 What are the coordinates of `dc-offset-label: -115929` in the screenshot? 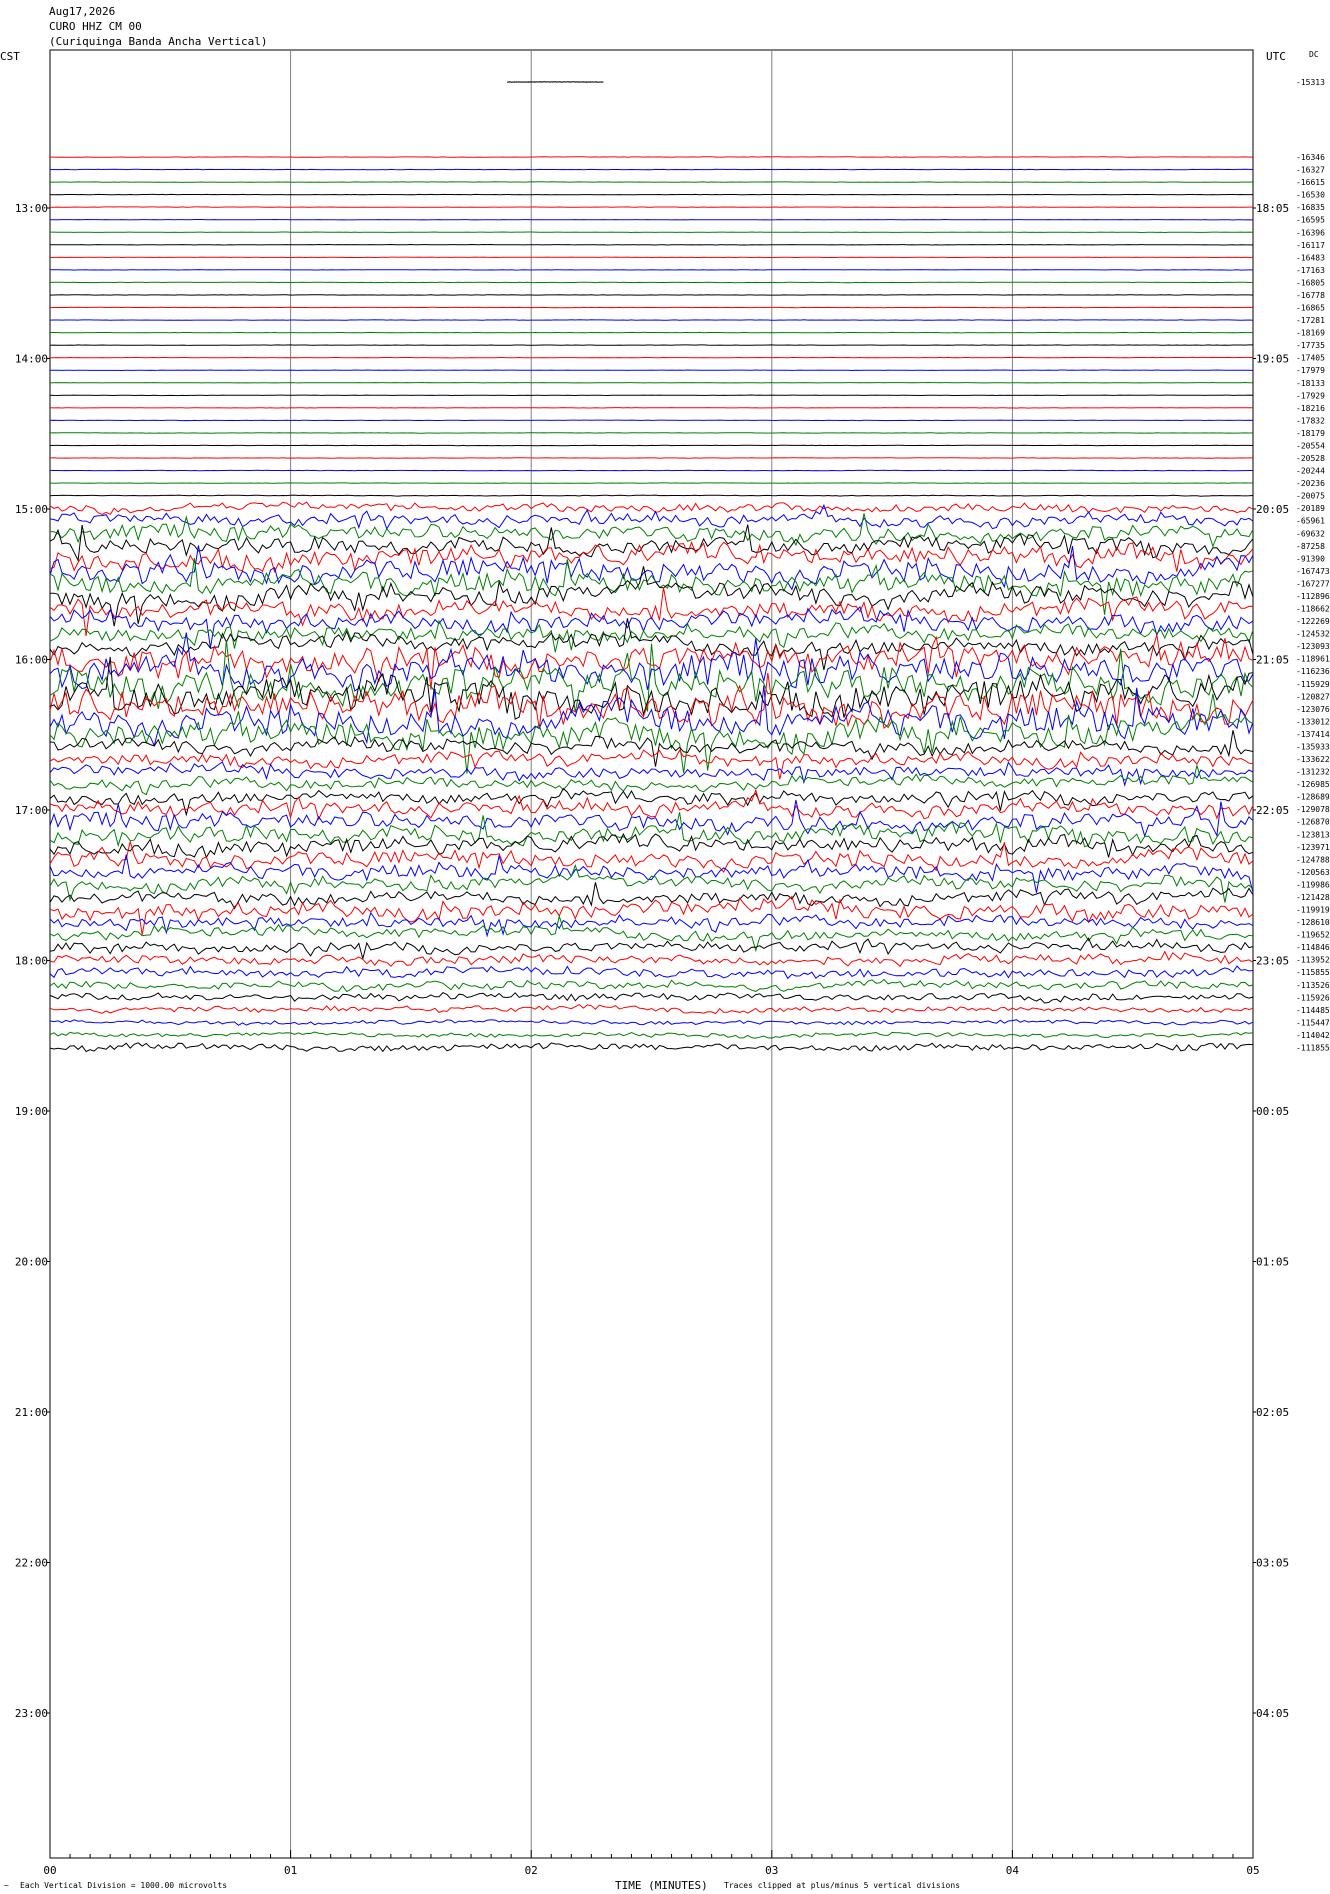 It's located at (1313, 684).